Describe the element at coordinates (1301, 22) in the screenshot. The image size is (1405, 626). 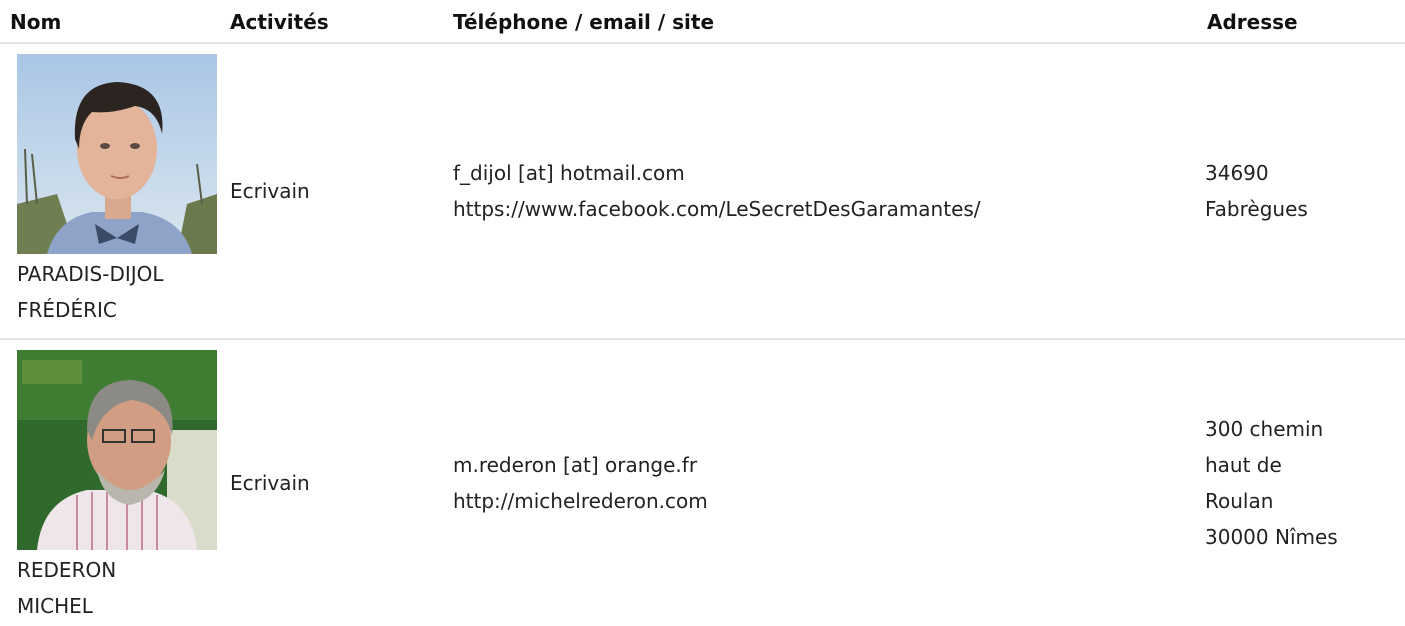
I see `header-adresse: Adresse` at that location.